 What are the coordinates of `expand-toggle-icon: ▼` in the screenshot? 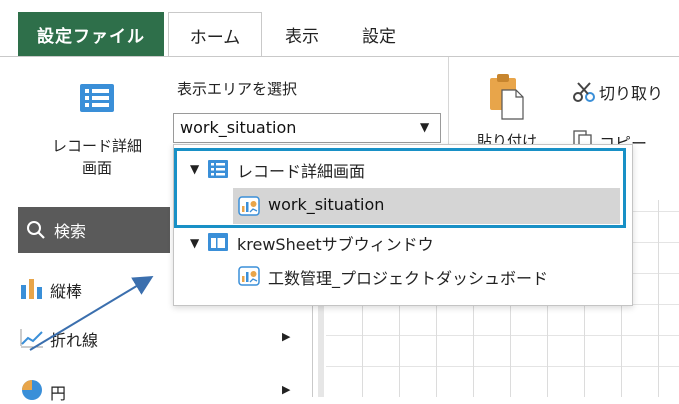 It's located at (194, 243).